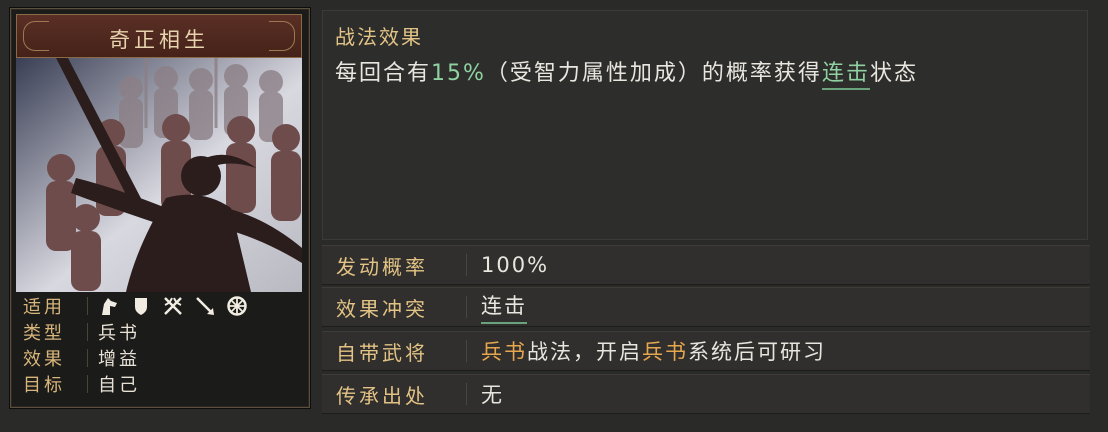  Describe the element at coordinates (205, 306) in the screenshot. I see `spear-icon` at that location.